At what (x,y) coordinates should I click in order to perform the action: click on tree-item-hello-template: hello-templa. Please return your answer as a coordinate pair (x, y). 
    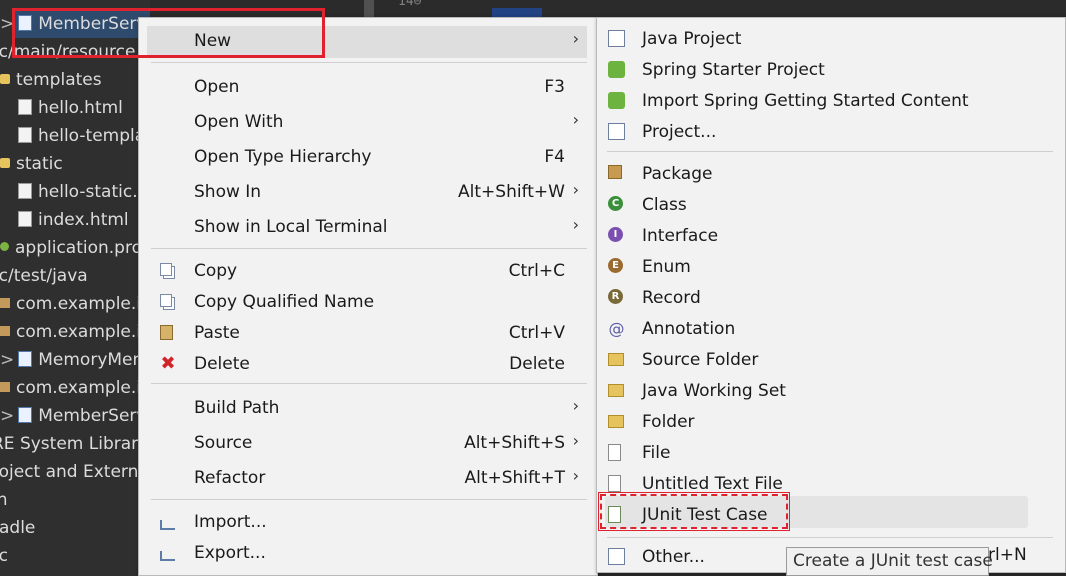
    Looking at the image, I should click on (81, 136).